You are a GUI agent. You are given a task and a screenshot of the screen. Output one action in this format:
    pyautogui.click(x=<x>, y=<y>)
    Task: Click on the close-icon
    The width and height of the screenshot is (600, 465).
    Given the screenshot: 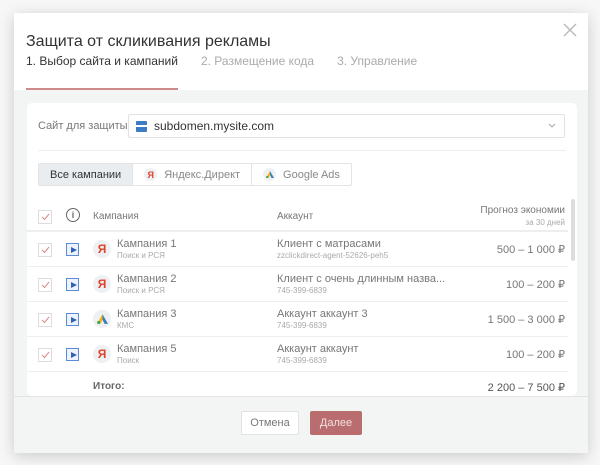 What is the action you would take?
    pyautogui.click(x=570, y=30)
    